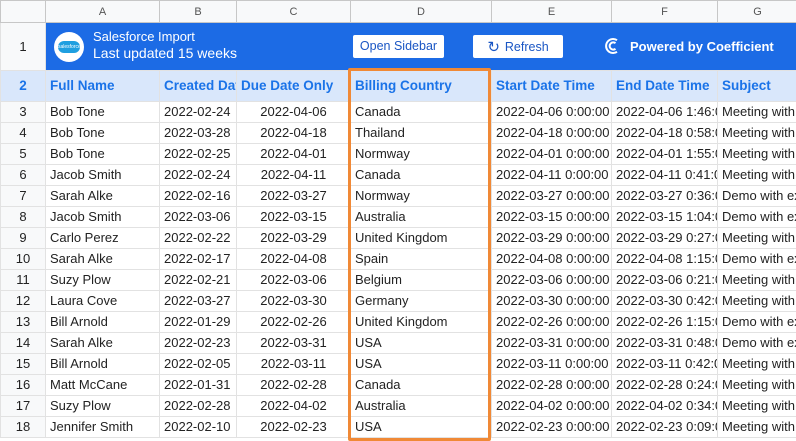 The height and width of the screenshot is (441, 796). I want to click on cell-created-date: 2022-03-28, so click(198, 133).